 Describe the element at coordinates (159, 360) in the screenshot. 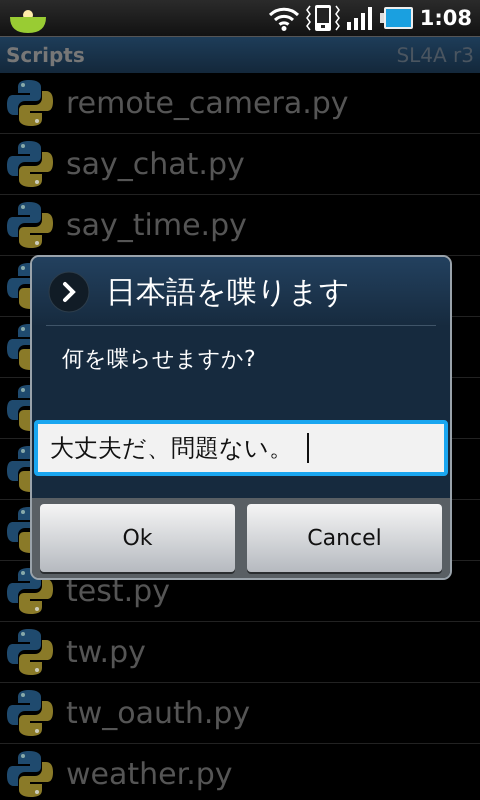

I see `dialog-message: 何を喋らせますか?` at that location.